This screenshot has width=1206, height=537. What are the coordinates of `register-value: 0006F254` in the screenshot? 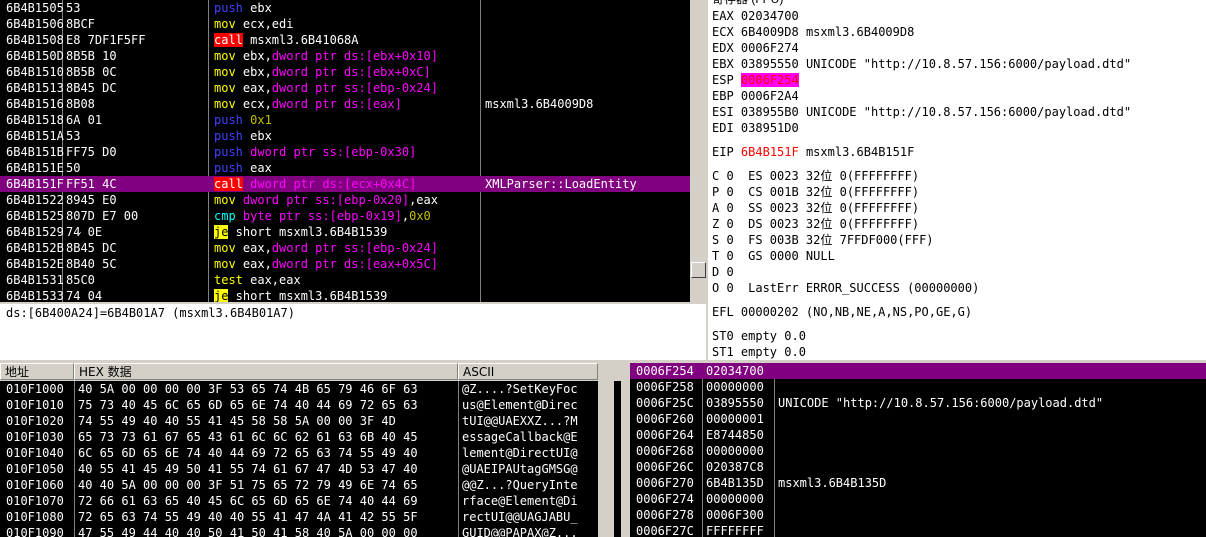 It's located at (769, 80).